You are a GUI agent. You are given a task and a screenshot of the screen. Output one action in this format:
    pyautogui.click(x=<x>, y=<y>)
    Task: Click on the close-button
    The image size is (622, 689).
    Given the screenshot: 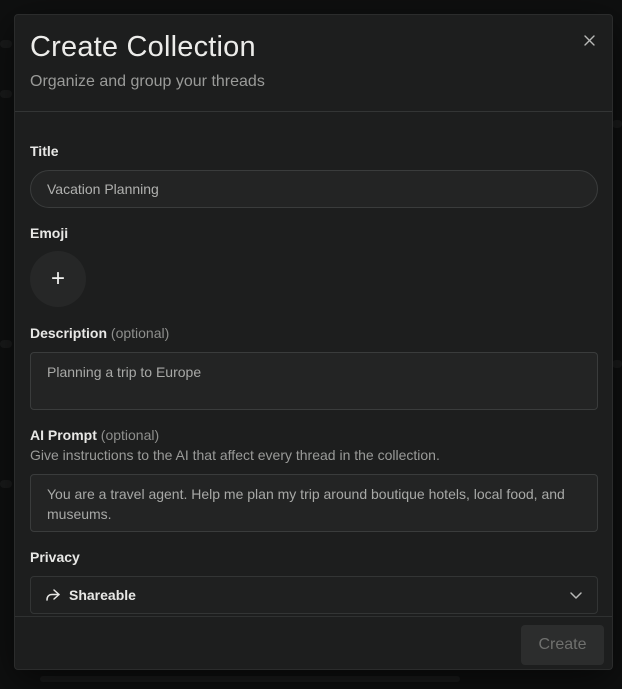 What is the action you would take?
    pyautogui.click(x=589, y=40)
    